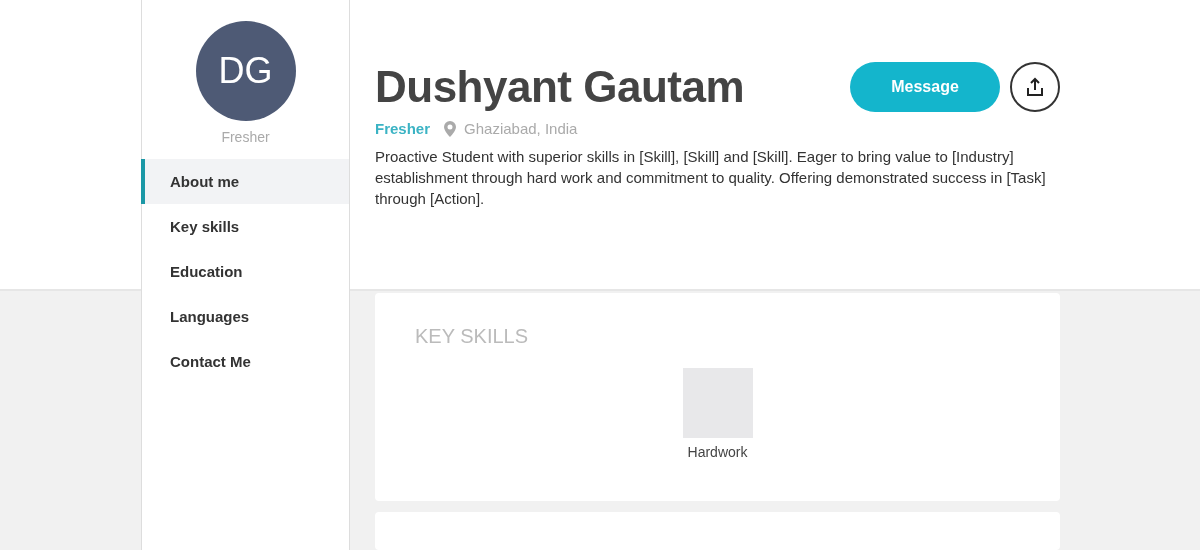 The width and height of the screenshot is (1200, 550). Describe the element at coordinates (717, 452) in the screenshot. I see `skill-label: Hardwork` at that location.